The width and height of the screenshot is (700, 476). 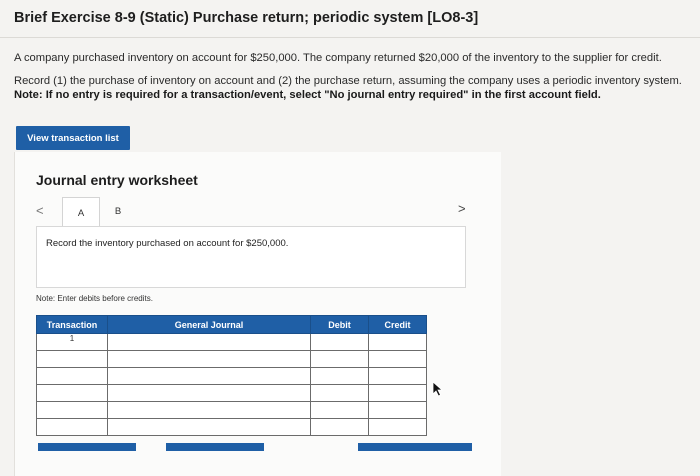 What do you see at coordinates (73, 138) in the screenshot?
I see `view-transaction-list-button: View transaction list` at bounding box center [73, 138].